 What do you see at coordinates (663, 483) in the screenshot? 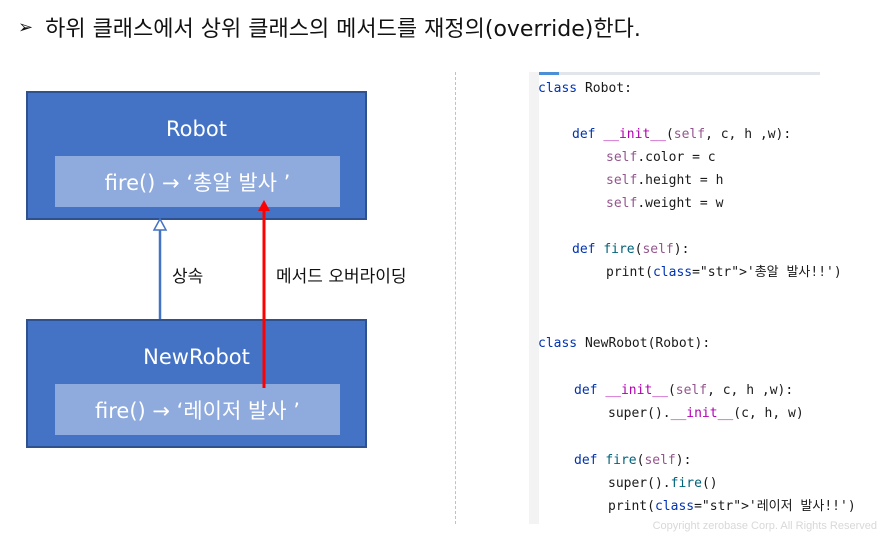
I see `code-line: super().fire()` at bounding box center [663, 483].